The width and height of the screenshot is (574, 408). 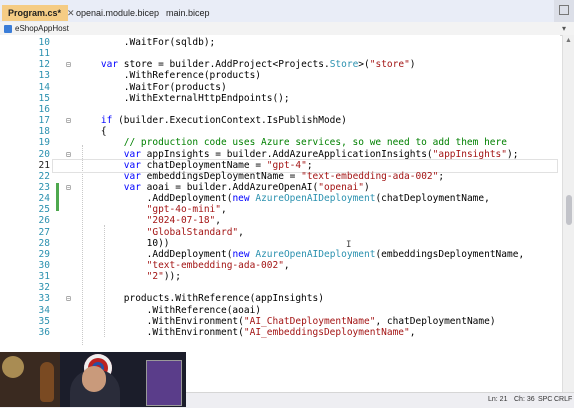 I want to click on tab-label: Program.cs*, so click(x=35, y=13).